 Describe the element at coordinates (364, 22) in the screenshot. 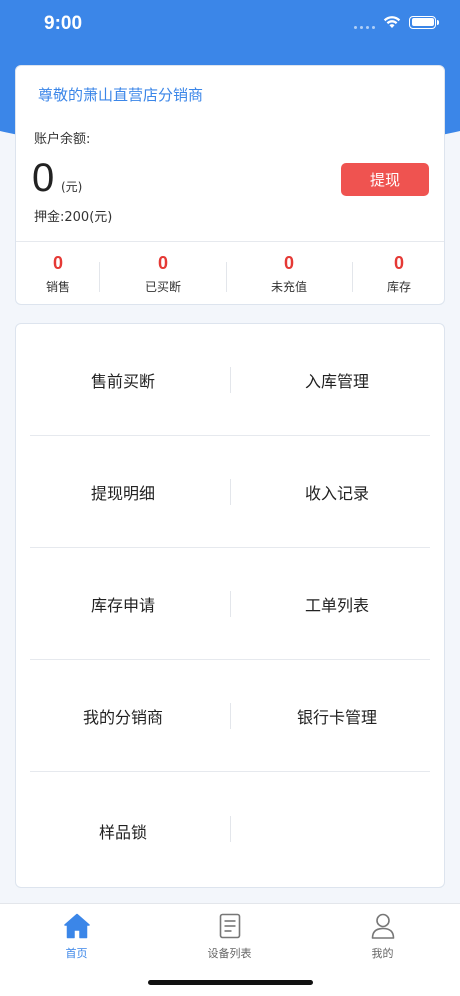

I see `signal-icon` at that location.